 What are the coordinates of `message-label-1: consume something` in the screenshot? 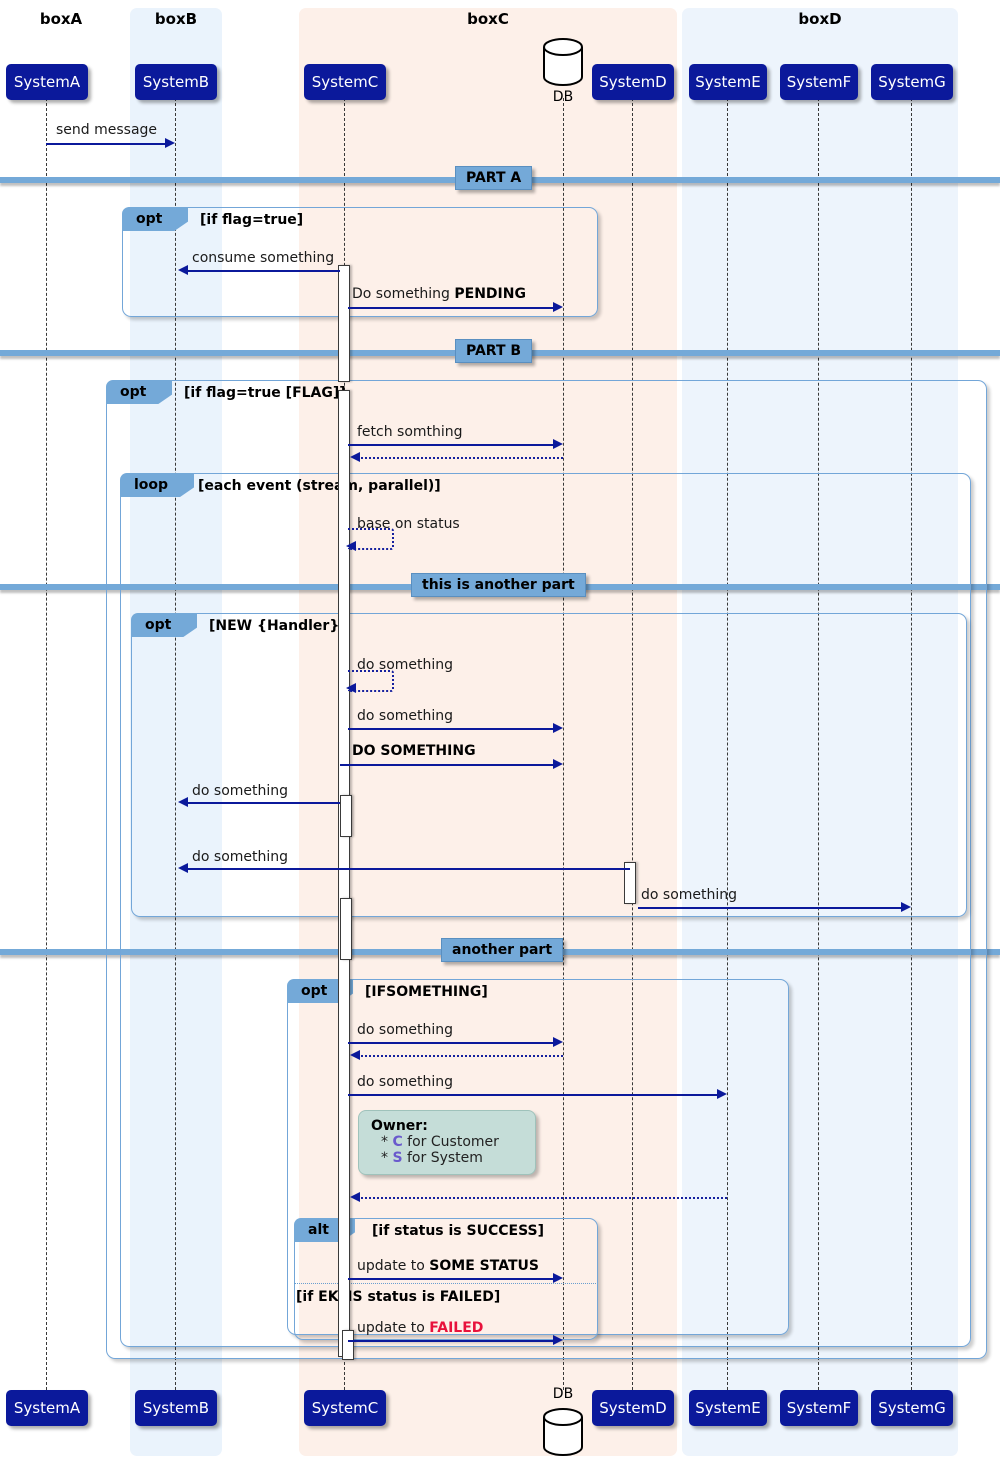 It's located at (263, 258).